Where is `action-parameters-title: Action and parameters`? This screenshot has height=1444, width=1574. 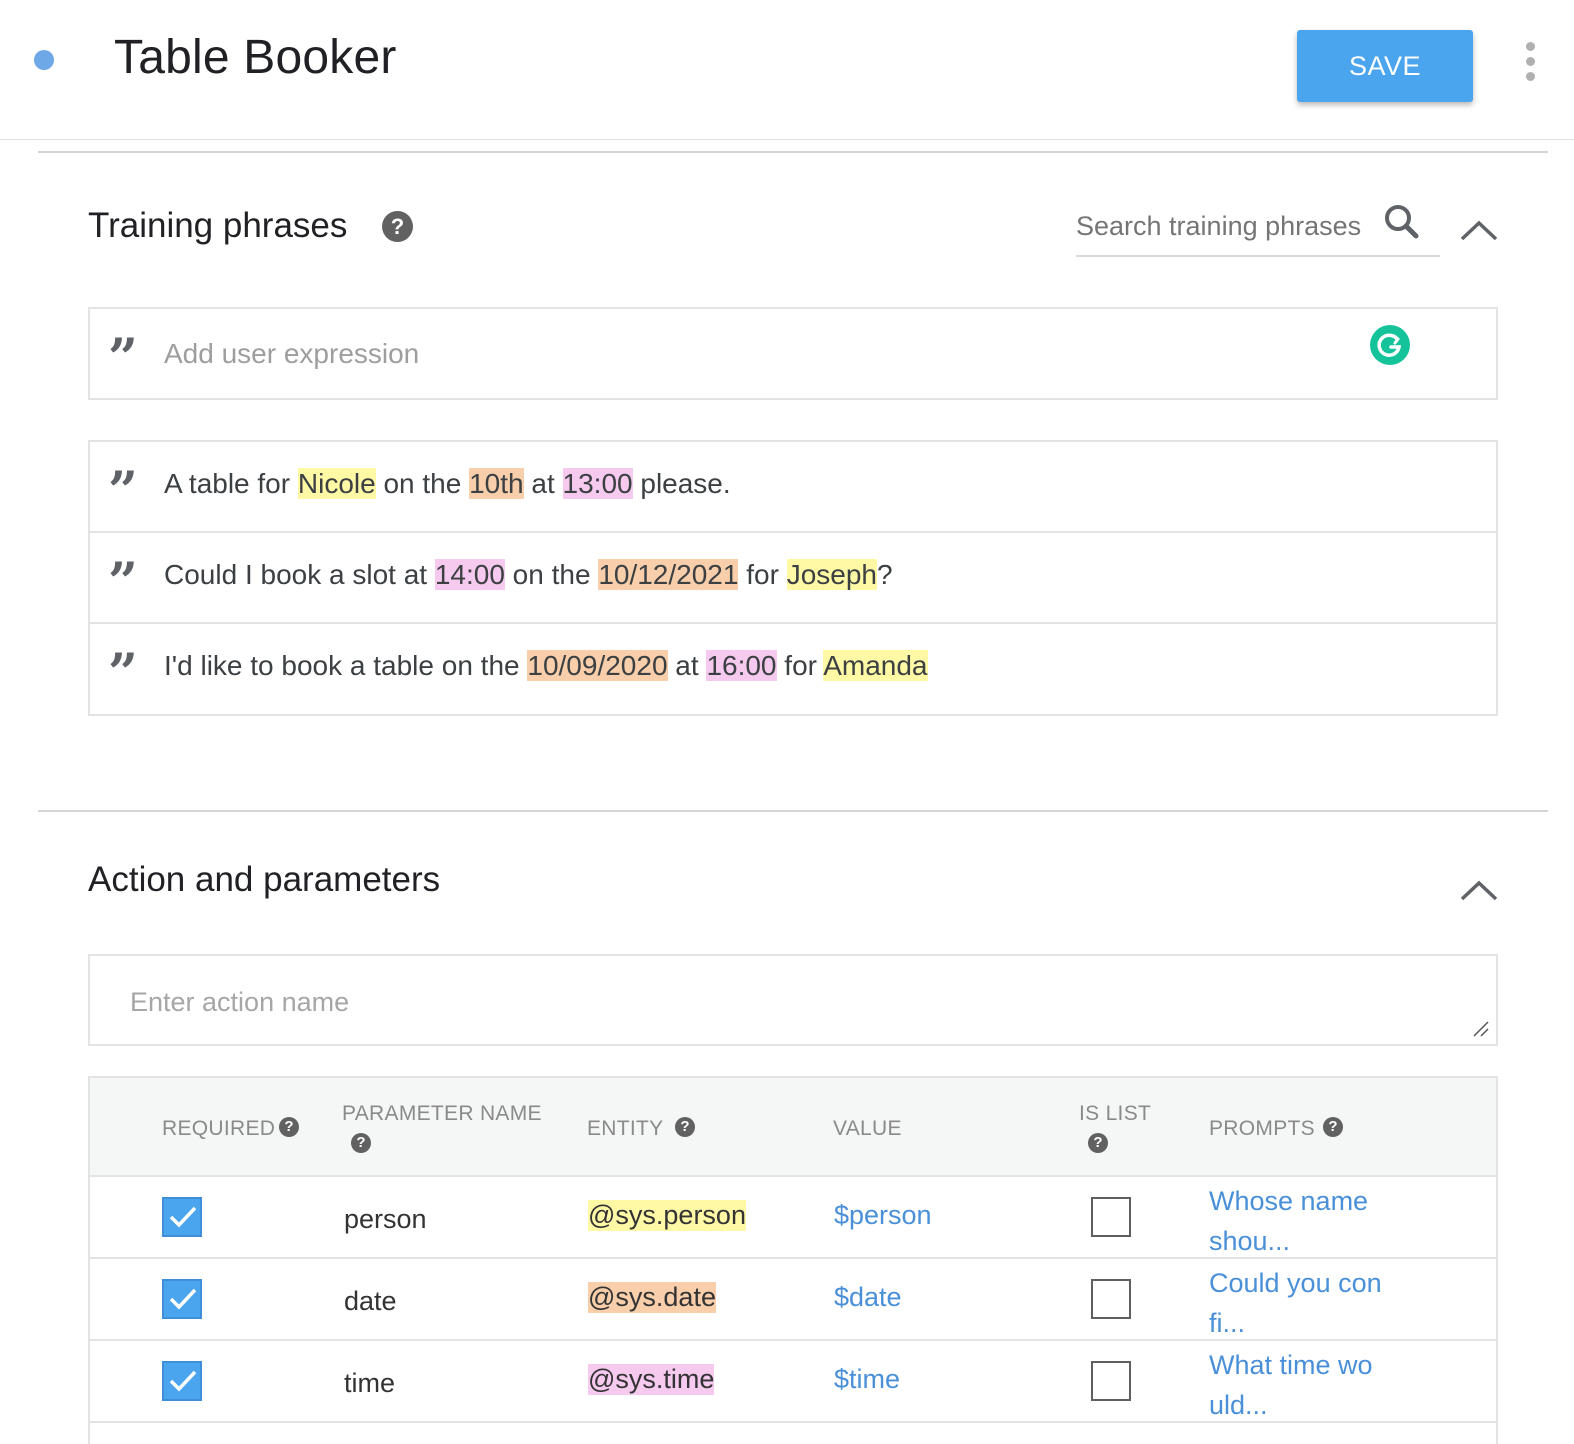 action-parameters-title: Action and parameters is located at coordinates (264, 879).